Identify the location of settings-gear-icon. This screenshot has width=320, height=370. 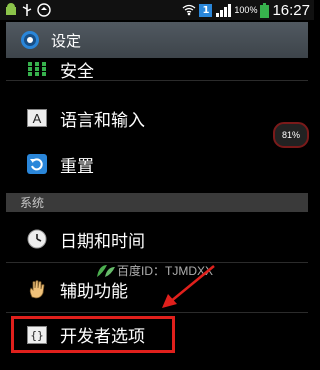
(30, 40).